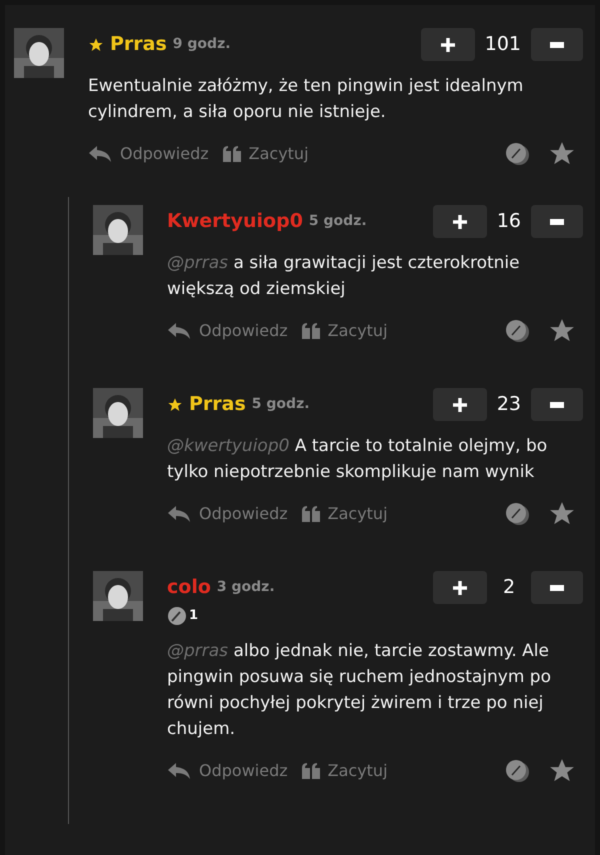  What do you see at coordinates (359, 690) in the screenshot?
I see `comment-text: @prras albo jednak nie, tarcie zostawmy. Ale pingwin posuwa się ruchem jednostajnym po równi pochyłej pokrytej żwirem i trze po niej chujem.` at bounding box center [359, 690].